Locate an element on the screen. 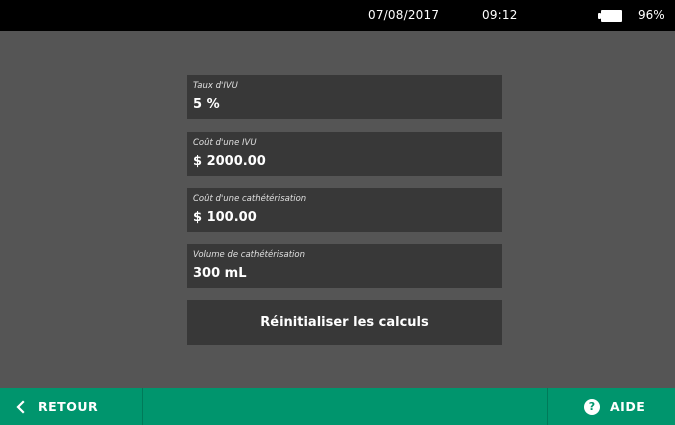  status-time: 09:12 is located at coordinates (500, 15).